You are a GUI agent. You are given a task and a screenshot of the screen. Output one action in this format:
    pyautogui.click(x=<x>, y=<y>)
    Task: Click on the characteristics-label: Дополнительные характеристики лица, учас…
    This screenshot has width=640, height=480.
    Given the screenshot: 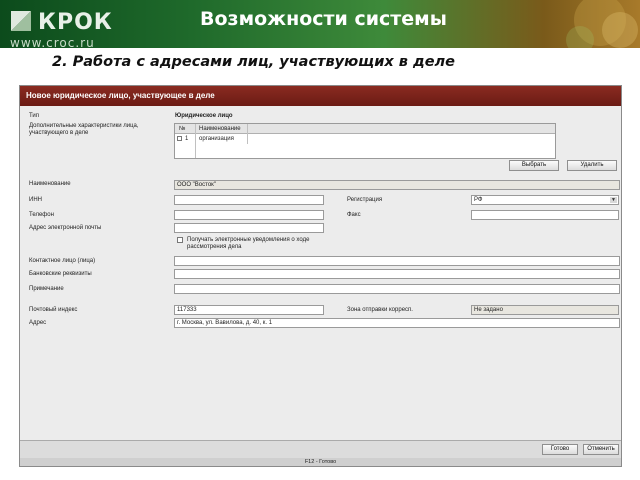 What is the action you would take?
    pyautogui.click(x=84, y=129)
    